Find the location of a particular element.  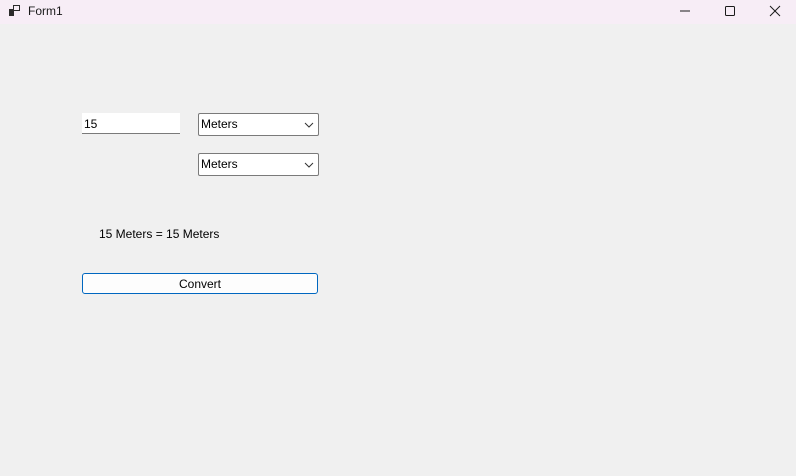

close-button is located at coordinates (774, 11).